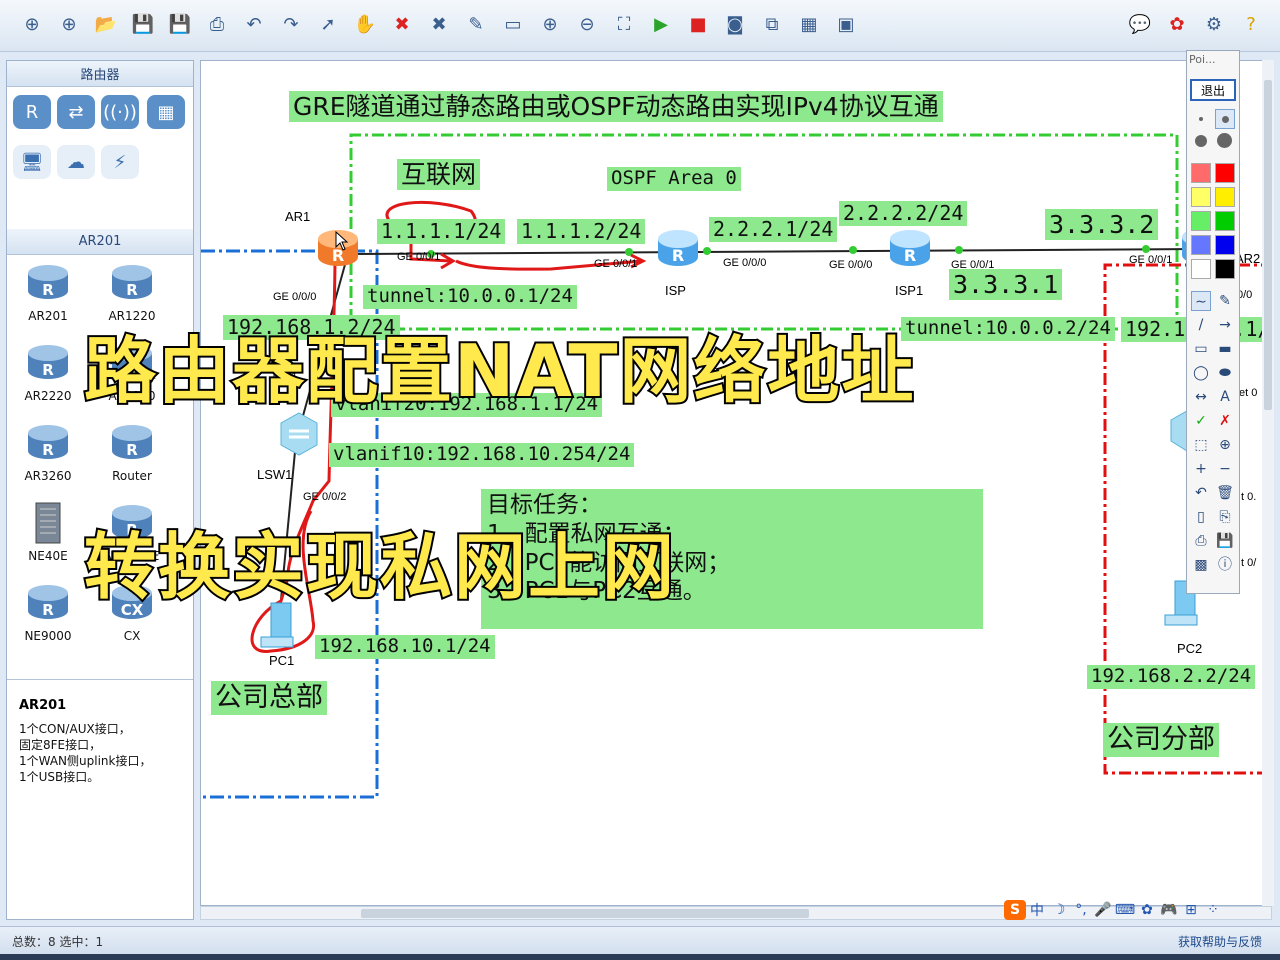 The image size is (1280, 960). Describe the element at coordinates (587, 24) in the screenshot. I see `zoom-out-icon: ⊖` at that location.